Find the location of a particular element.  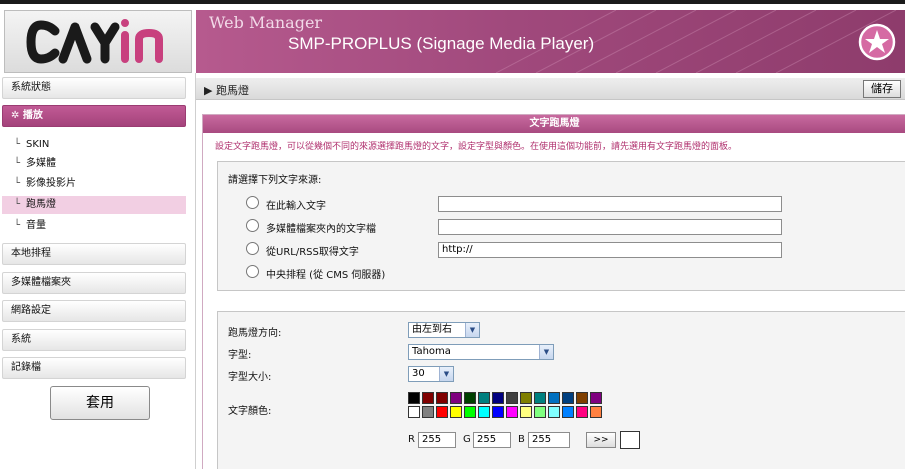

url-rss-input: http:// is located at coordinates (610, 250).